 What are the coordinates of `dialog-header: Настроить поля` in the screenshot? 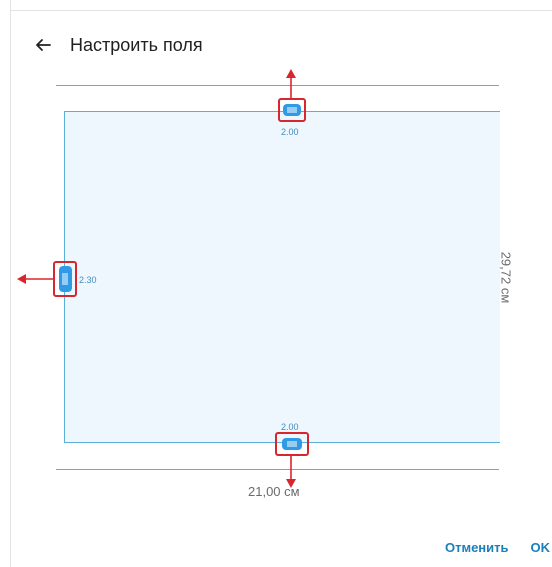 It's located at (117, 45).